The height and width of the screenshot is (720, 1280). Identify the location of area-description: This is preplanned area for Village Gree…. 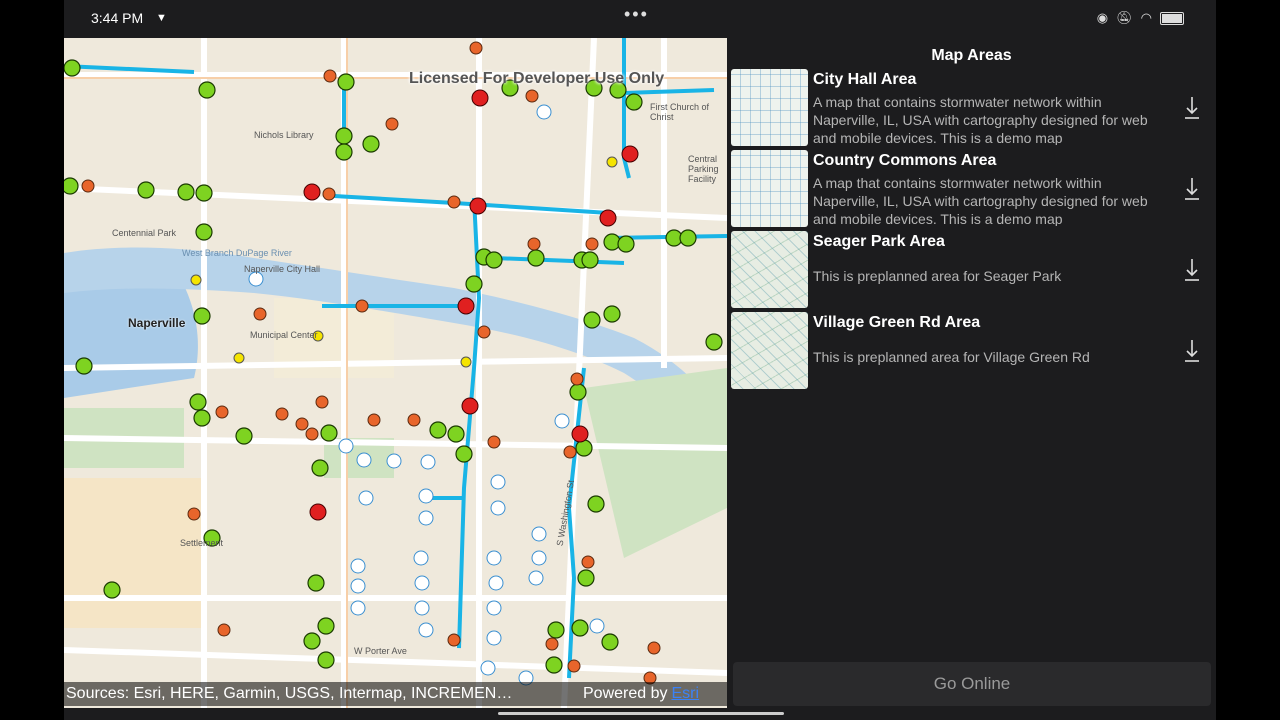
(951, 357).